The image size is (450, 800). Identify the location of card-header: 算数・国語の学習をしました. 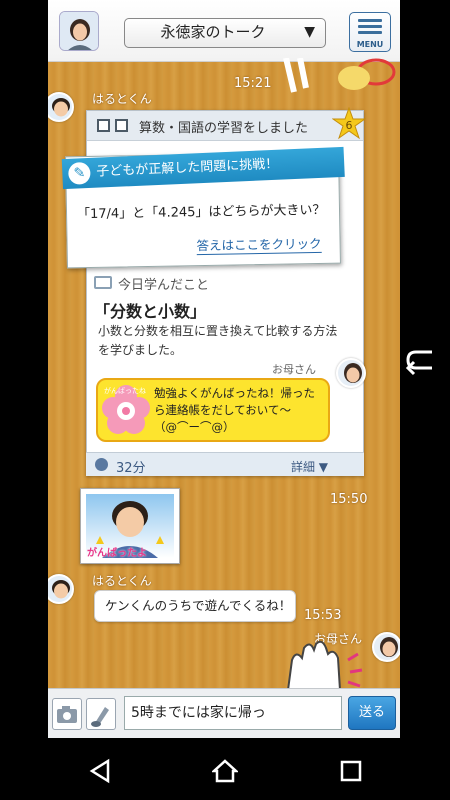
(225, 126).